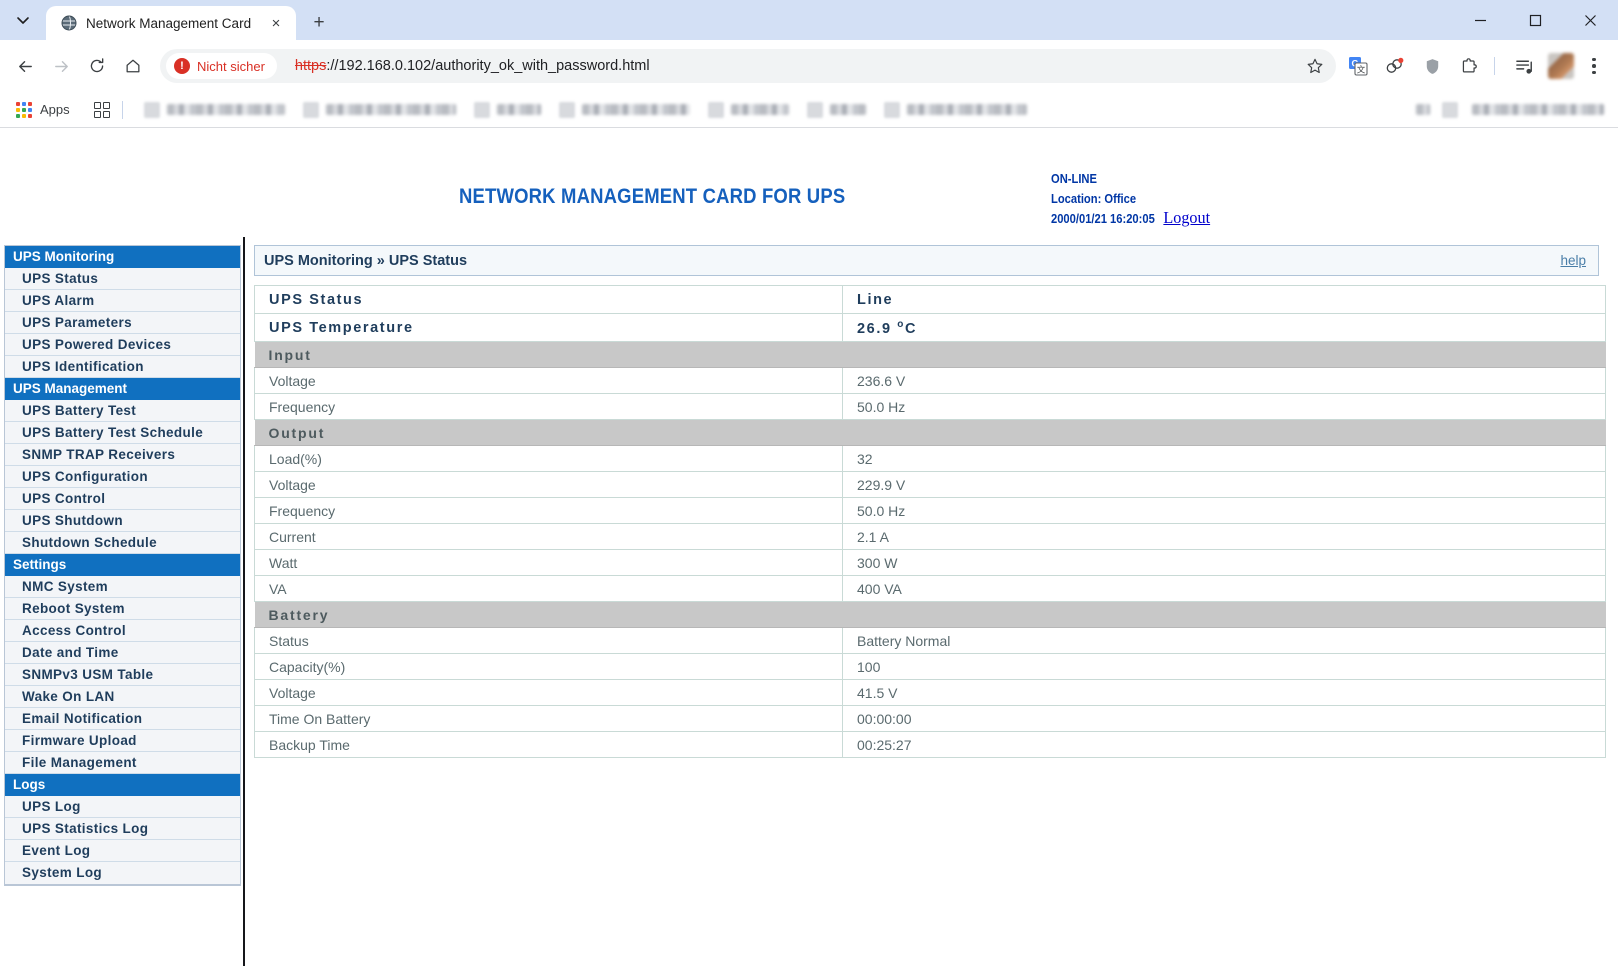 The width and height of the screenshot is (1618, 966). What do you see at coordinates (548, 744) in the screenshot?
I see `row-label: Backup Time` at bounding box center [548, 744].